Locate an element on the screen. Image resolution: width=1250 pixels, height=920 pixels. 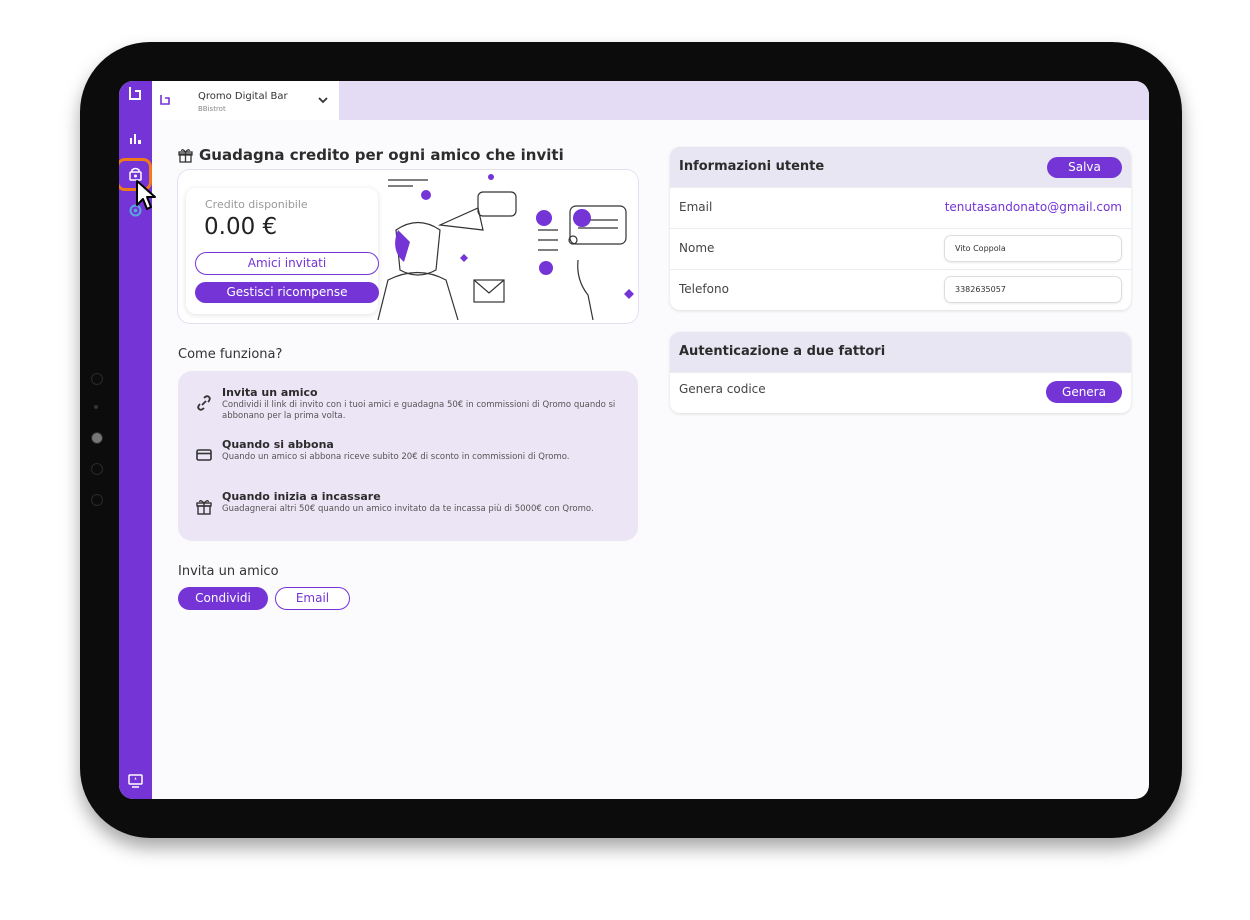
venue-selector: Qromo Digital Bar BBistrot is located at coordinates (245, 100).